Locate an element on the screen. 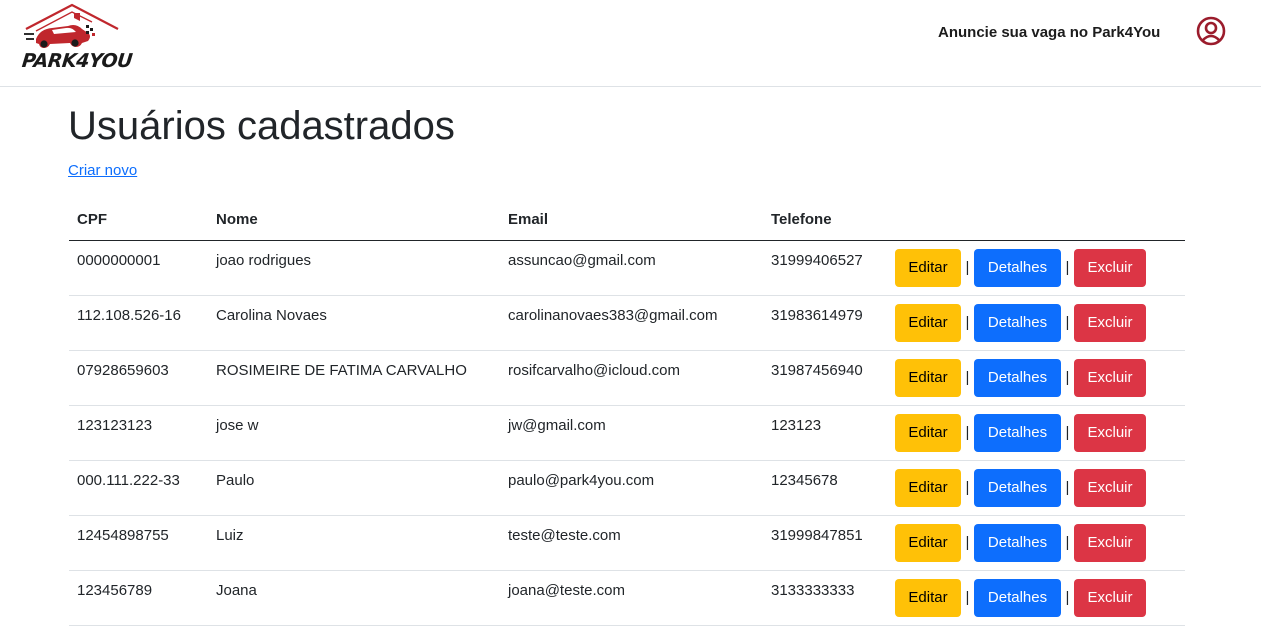  cell-cpf: 112.108.526-16 is located at coordinates (138, 323).